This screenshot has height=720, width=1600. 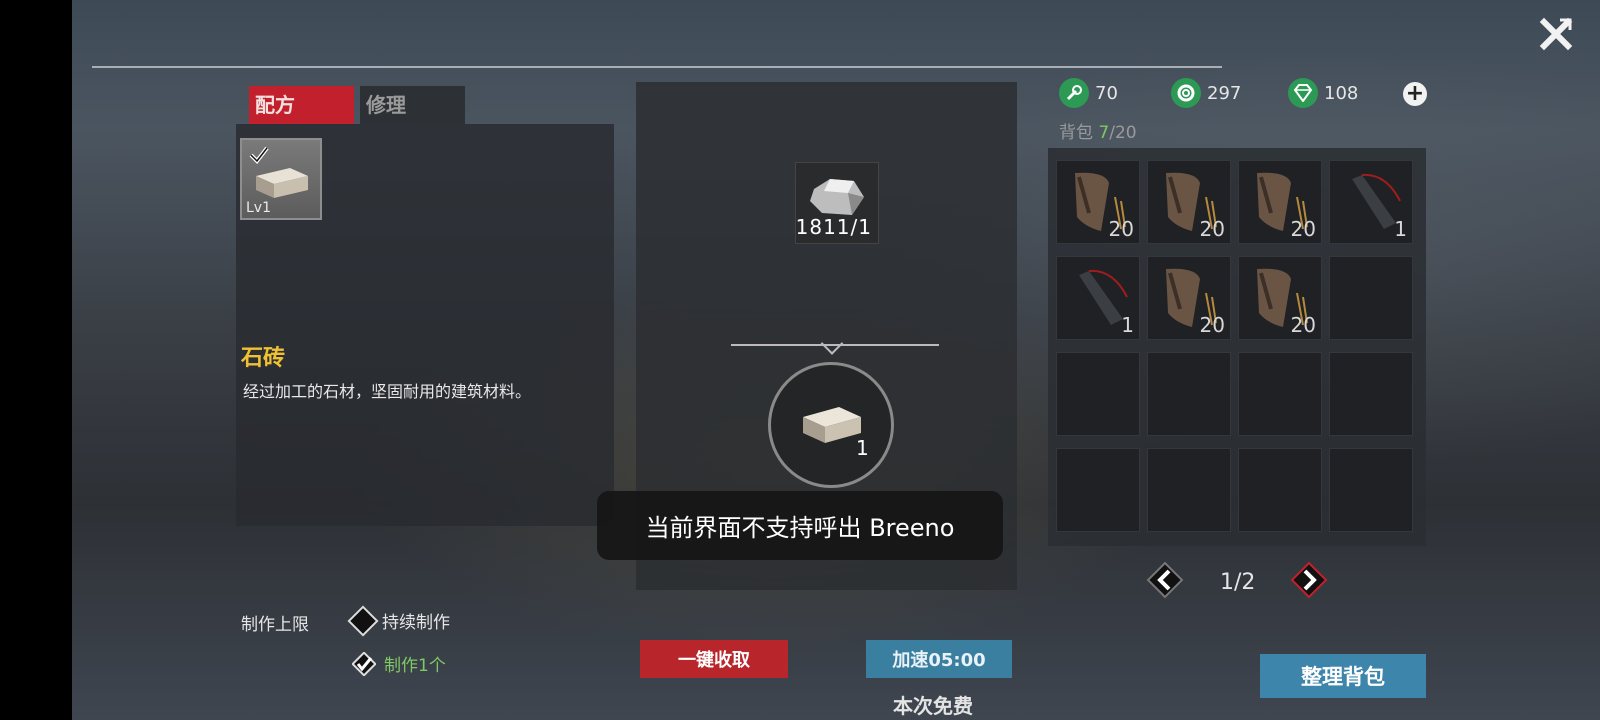 What do you see at coordinates (1341, 93) in the screenshot?
I see `currency-gem-value: 108` at bounding box center [1341, 93].